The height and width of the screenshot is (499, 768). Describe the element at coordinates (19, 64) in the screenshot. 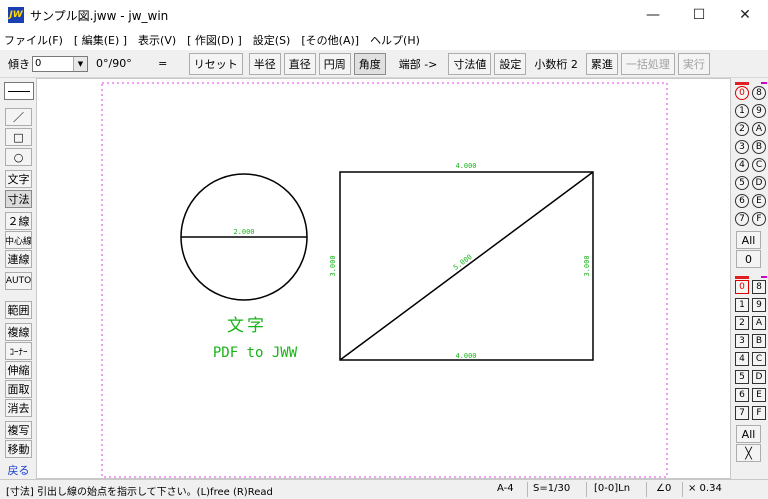

I see `slope-label: 傾き` at that location.